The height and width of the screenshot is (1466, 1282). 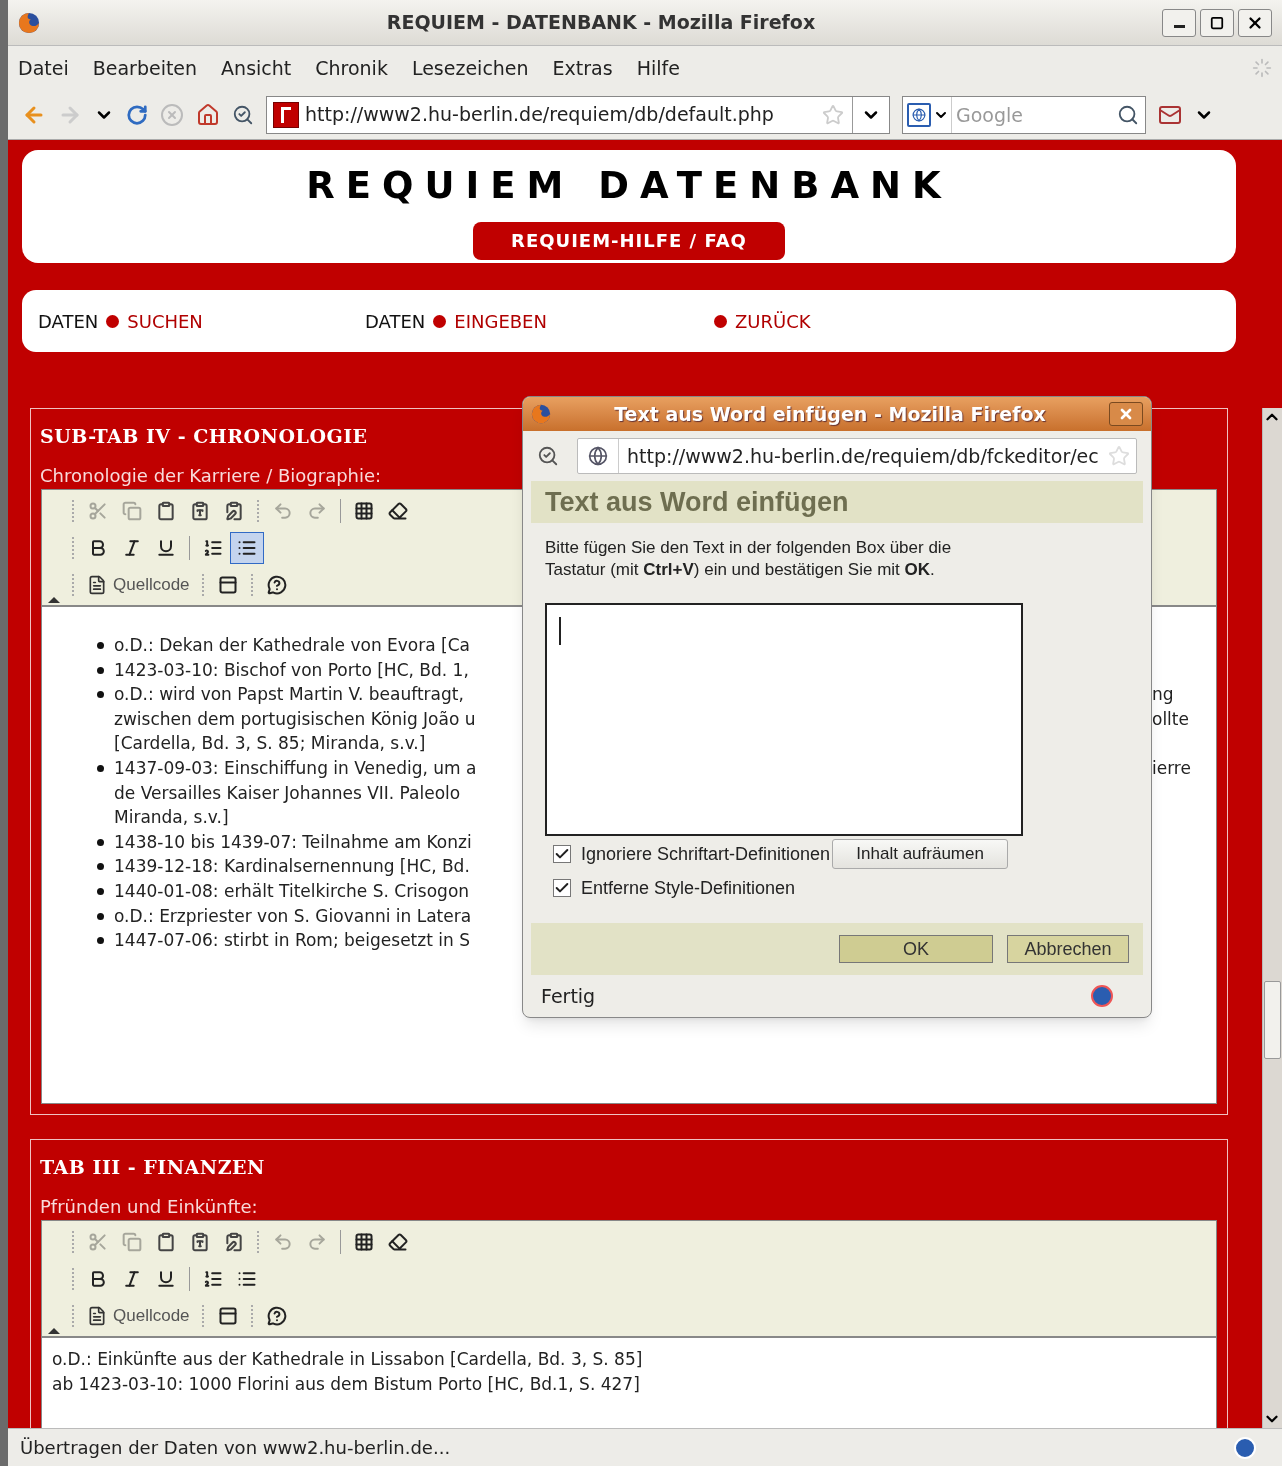 I want to click on copy-icon, so click(x=132, y=510).